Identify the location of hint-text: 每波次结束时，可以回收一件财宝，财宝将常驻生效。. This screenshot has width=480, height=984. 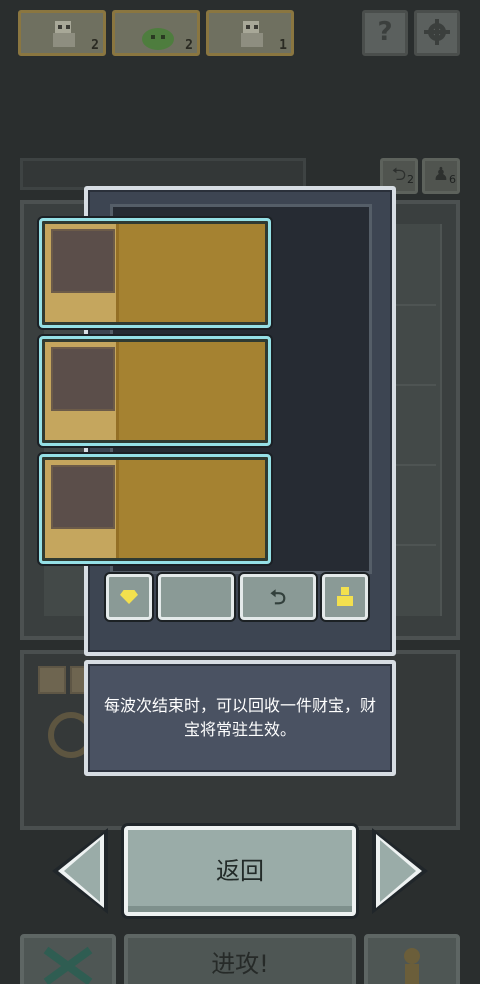
(240, 717).